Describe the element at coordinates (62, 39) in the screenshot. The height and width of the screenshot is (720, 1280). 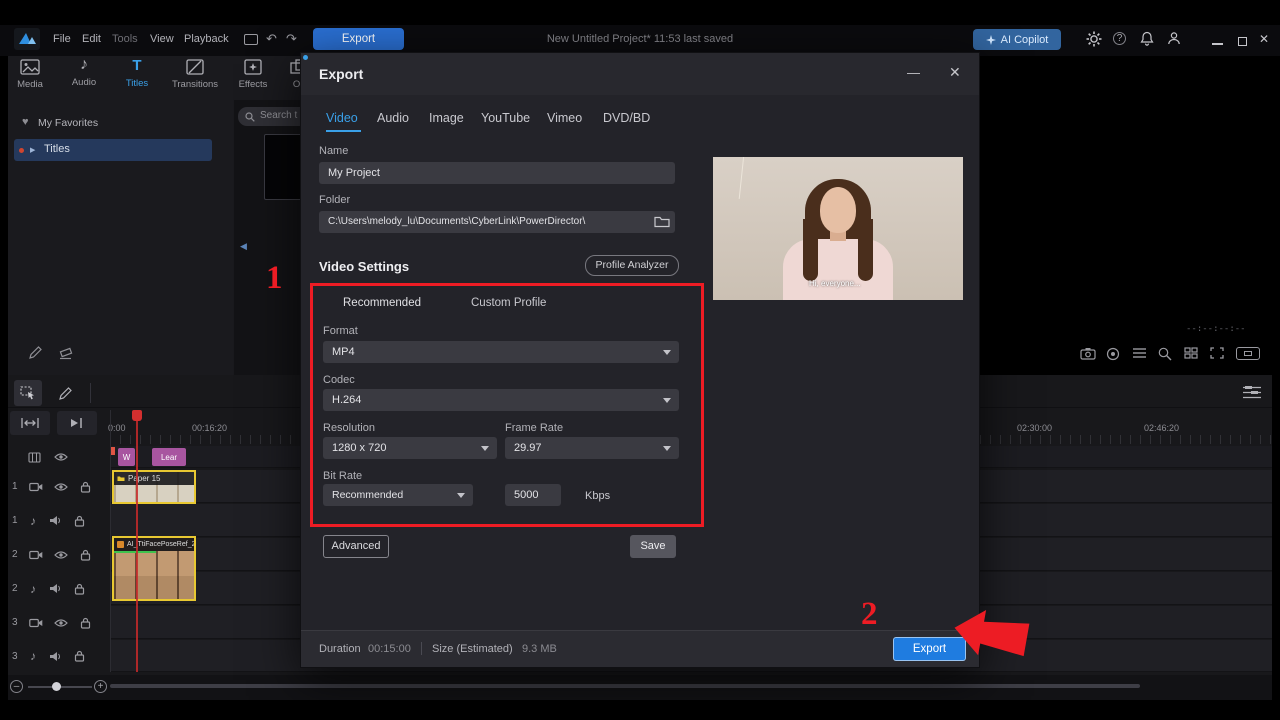
I see `menu-file: File` at that location.